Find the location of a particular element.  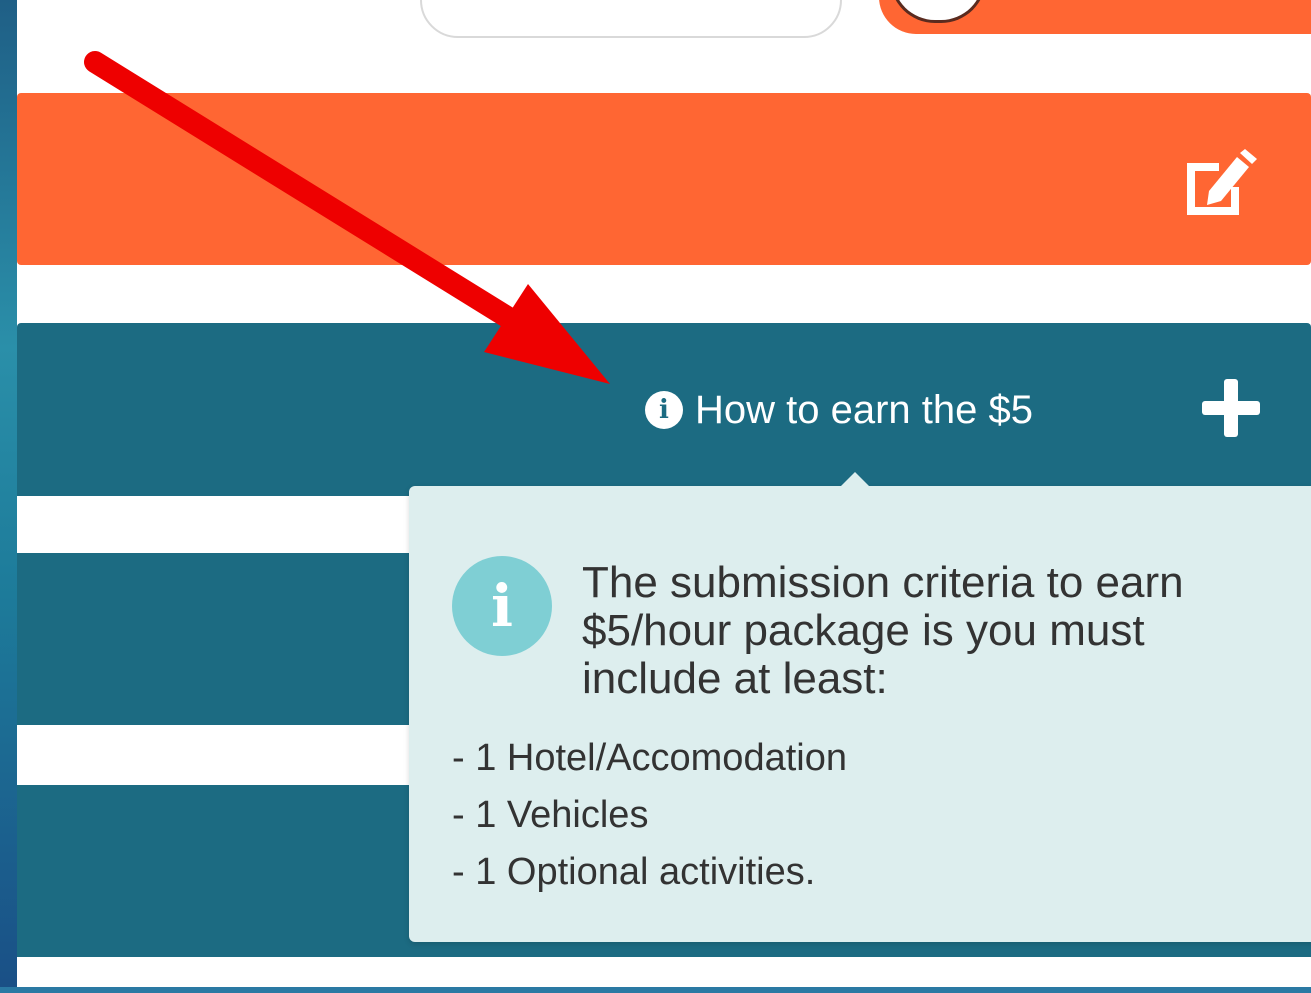

popover-arrow is located at coordinates (855, 479).